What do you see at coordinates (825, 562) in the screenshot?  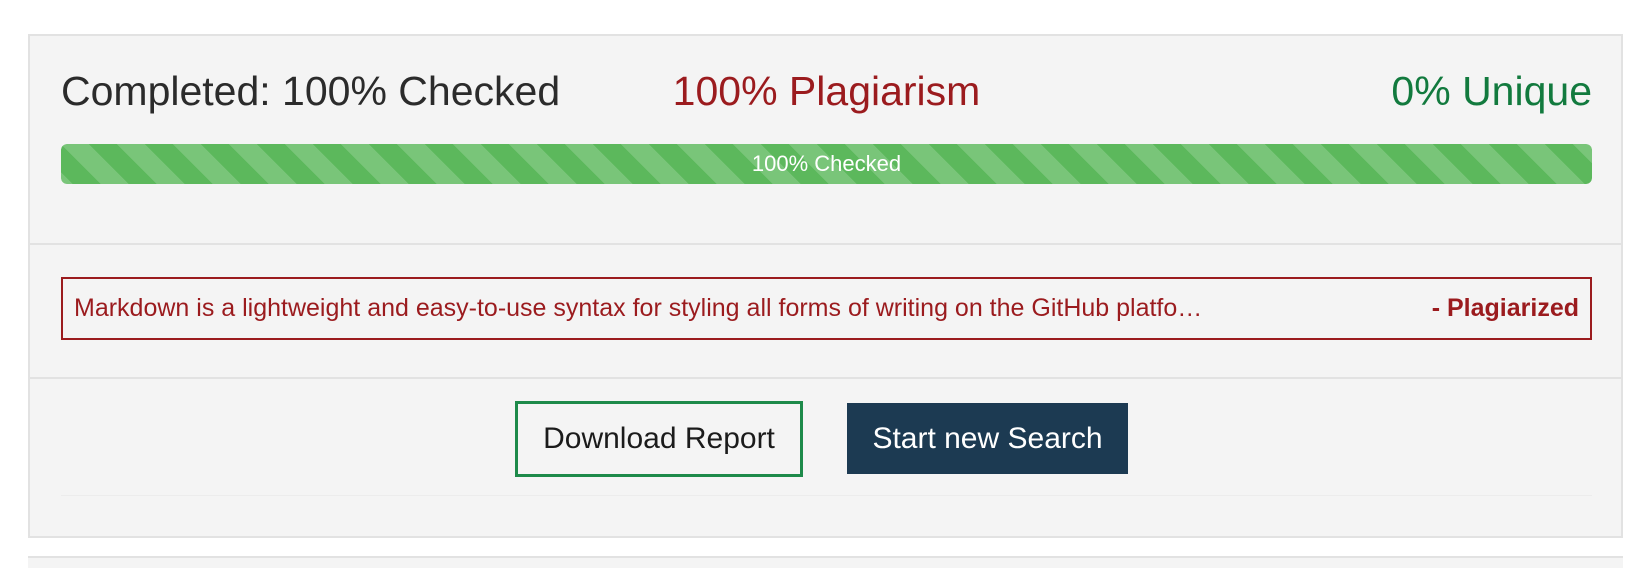 I see `next-panel-edge` at bounding box center [825, 562].